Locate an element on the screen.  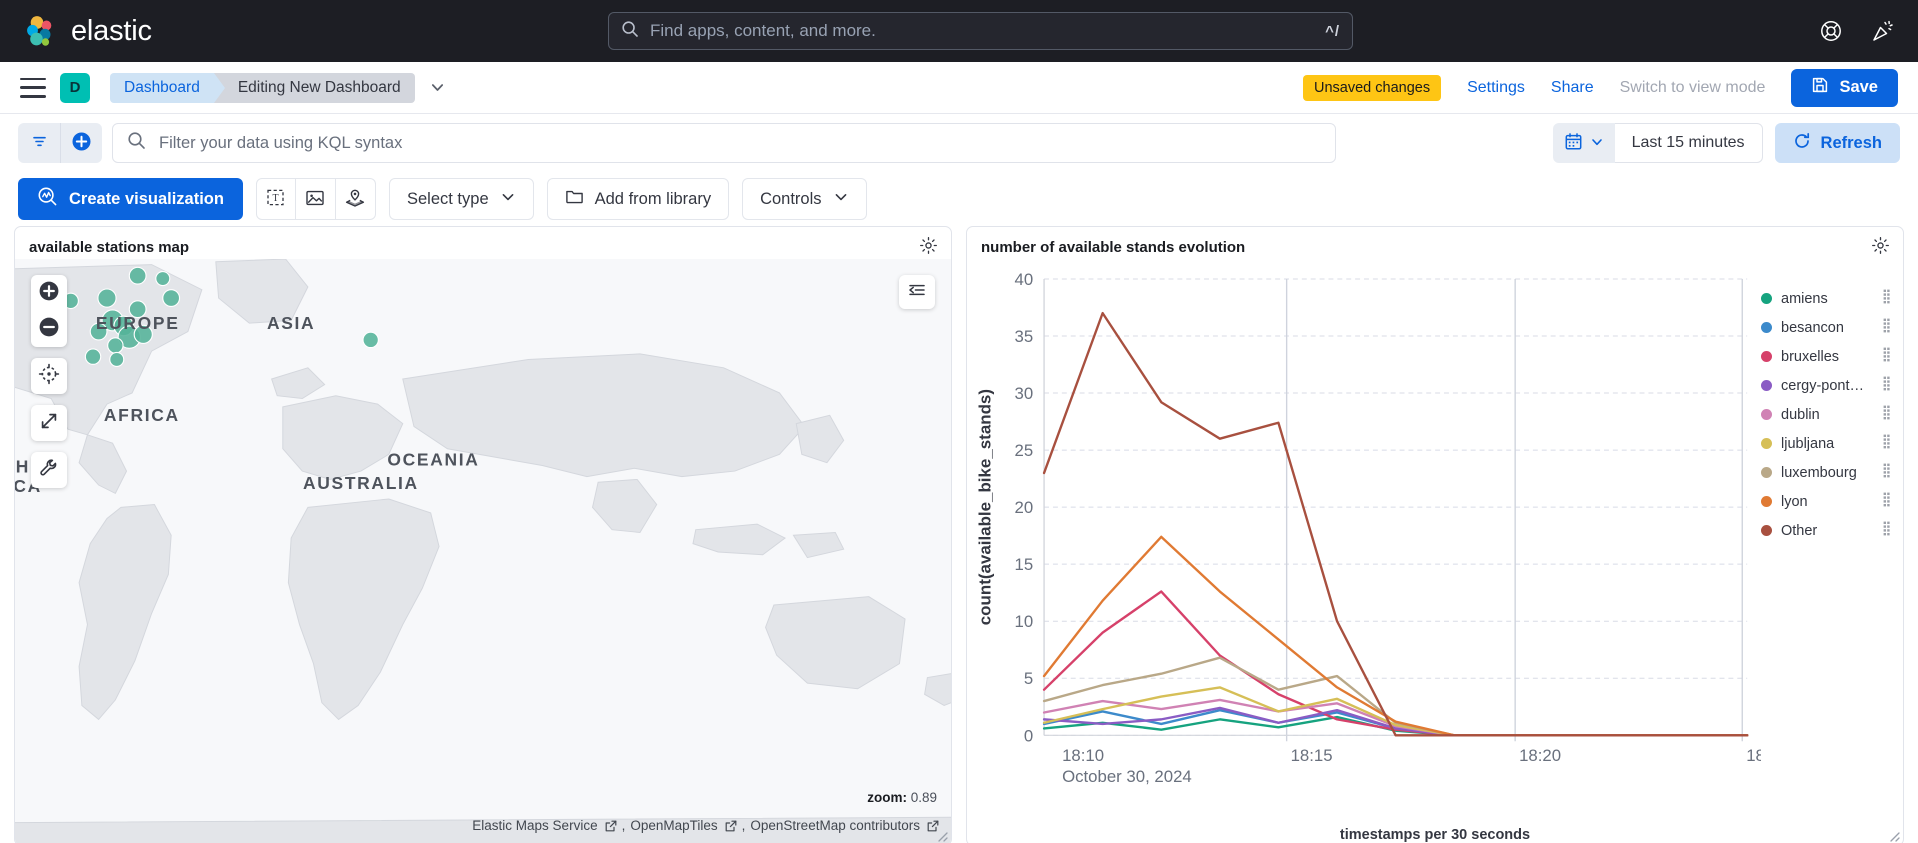
breadcrumb-item-editing: Editing New Dashboard is located at coordinates (314, 87).